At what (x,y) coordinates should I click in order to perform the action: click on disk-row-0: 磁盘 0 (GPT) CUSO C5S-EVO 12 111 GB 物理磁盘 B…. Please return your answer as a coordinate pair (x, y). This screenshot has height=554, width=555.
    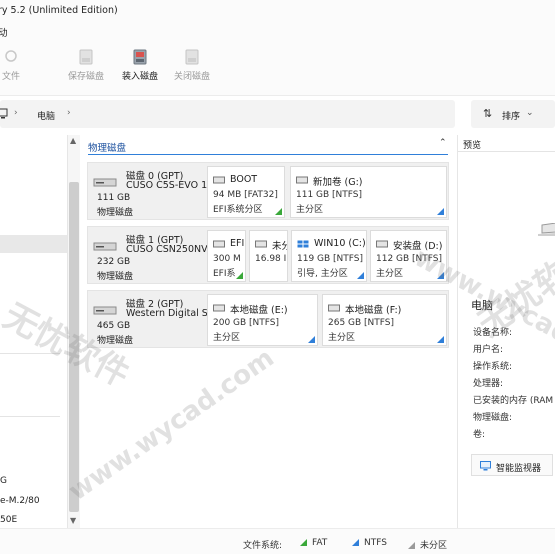
    Looking at the image, I should click on (268, 191).